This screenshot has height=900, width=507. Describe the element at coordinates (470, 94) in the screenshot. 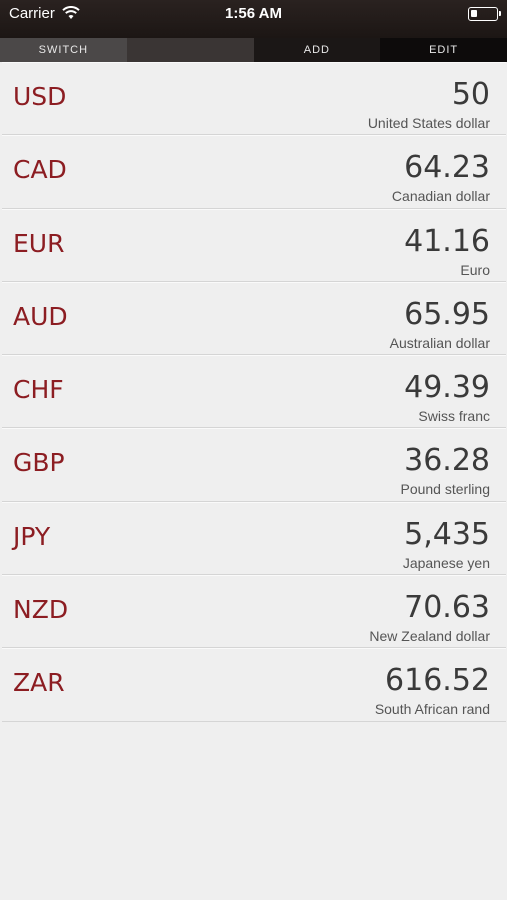

I see `currency-amount: 50` at that location.